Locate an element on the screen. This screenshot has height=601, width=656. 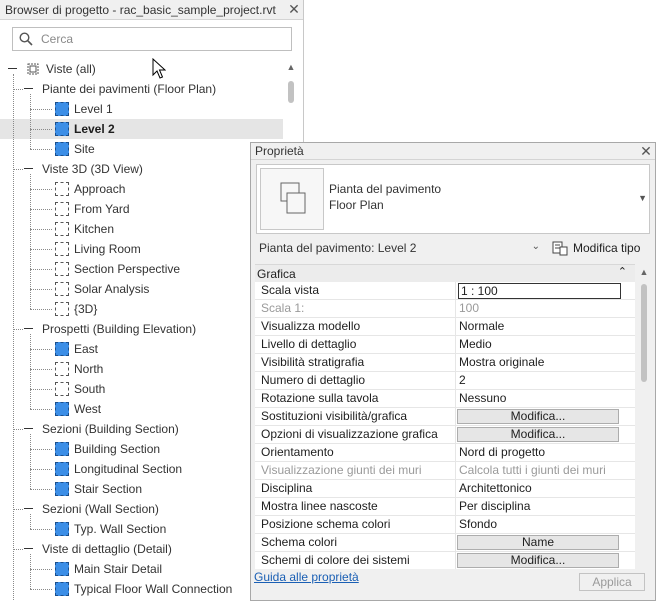
tree-item-label: South is located at coordinates (90, 389).